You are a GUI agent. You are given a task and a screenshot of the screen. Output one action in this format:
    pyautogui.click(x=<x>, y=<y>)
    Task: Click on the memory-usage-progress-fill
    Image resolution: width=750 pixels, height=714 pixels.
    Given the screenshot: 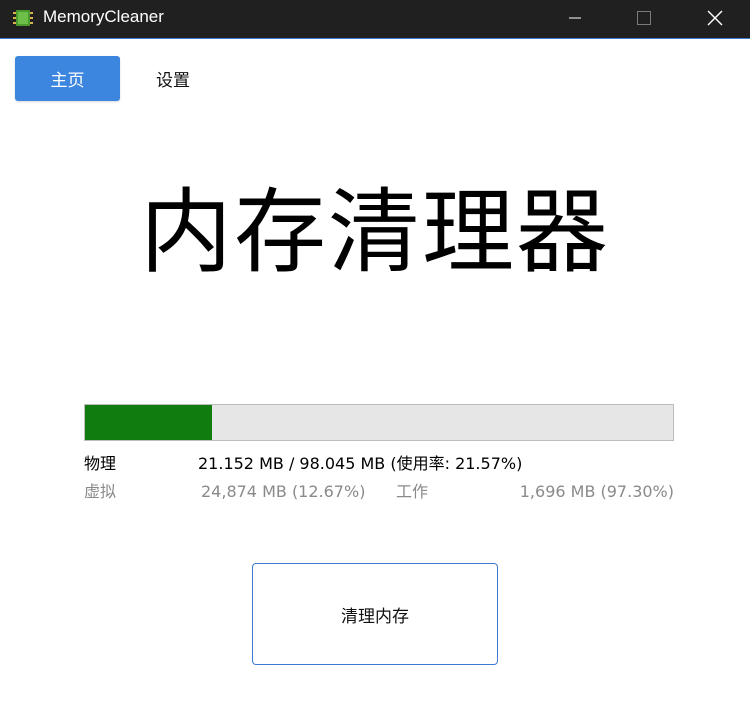 What is the action you would take?
    pyautogui.click(x=148, y=422)
    